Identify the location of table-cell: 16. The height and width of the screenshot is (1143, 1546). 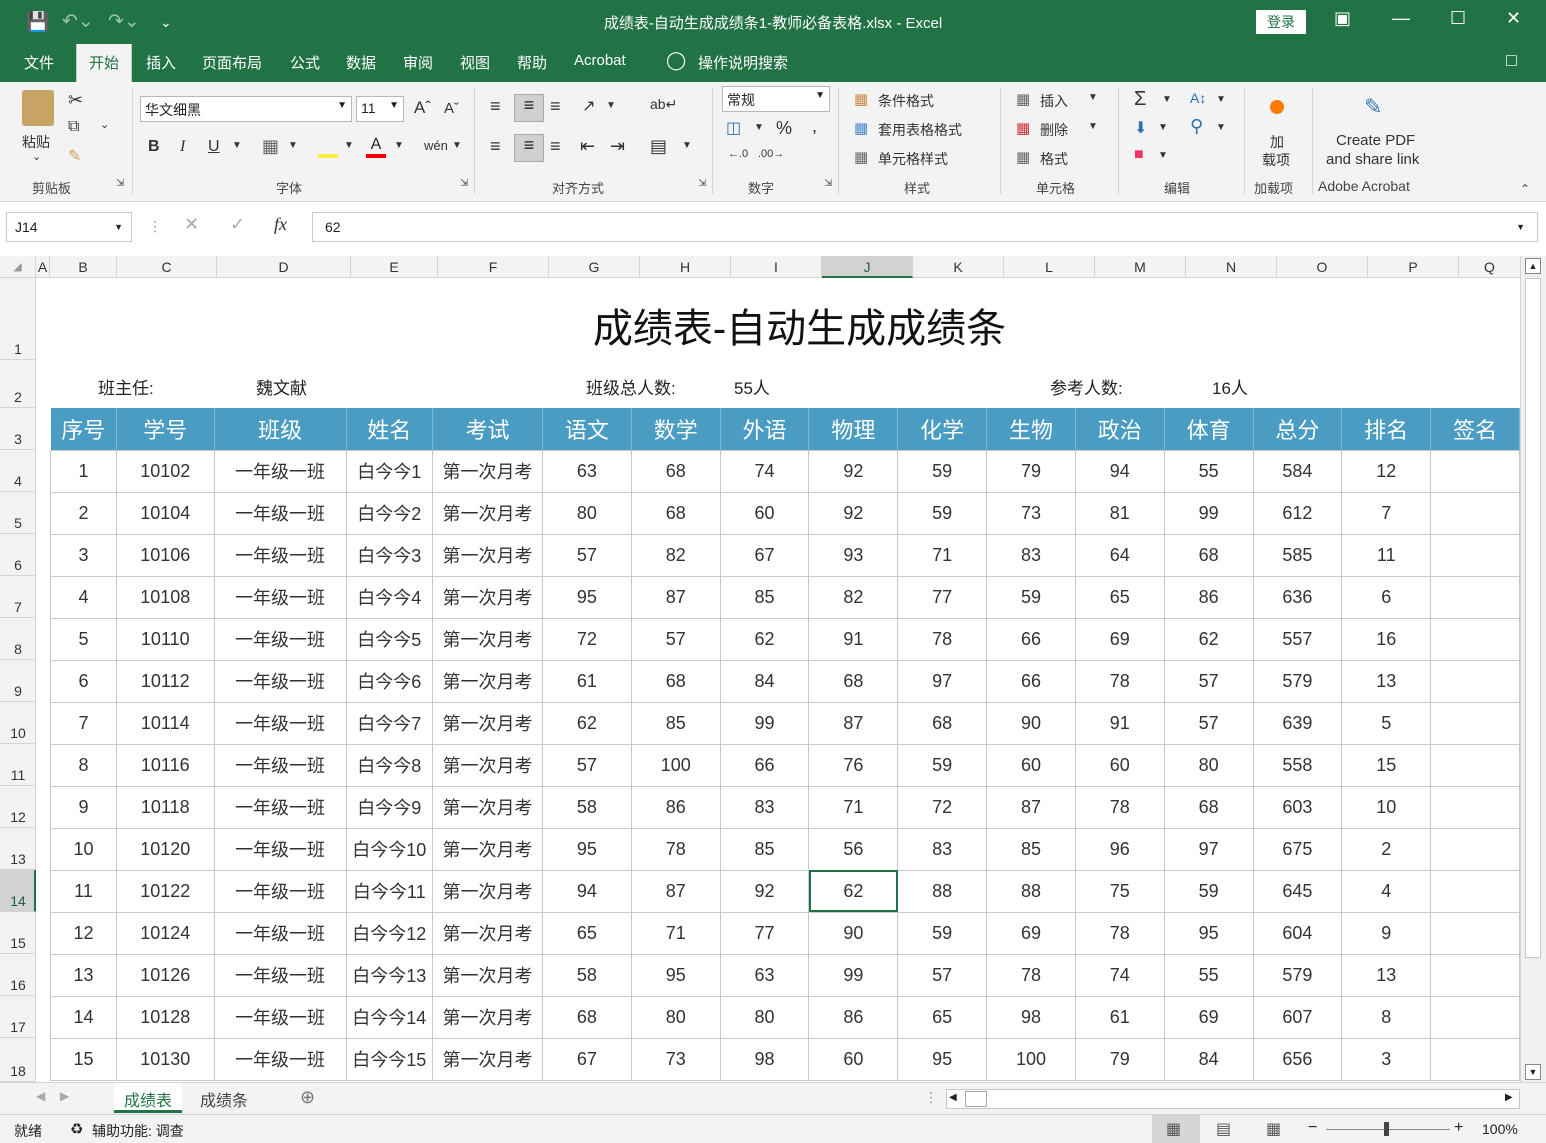
(1386, 639).